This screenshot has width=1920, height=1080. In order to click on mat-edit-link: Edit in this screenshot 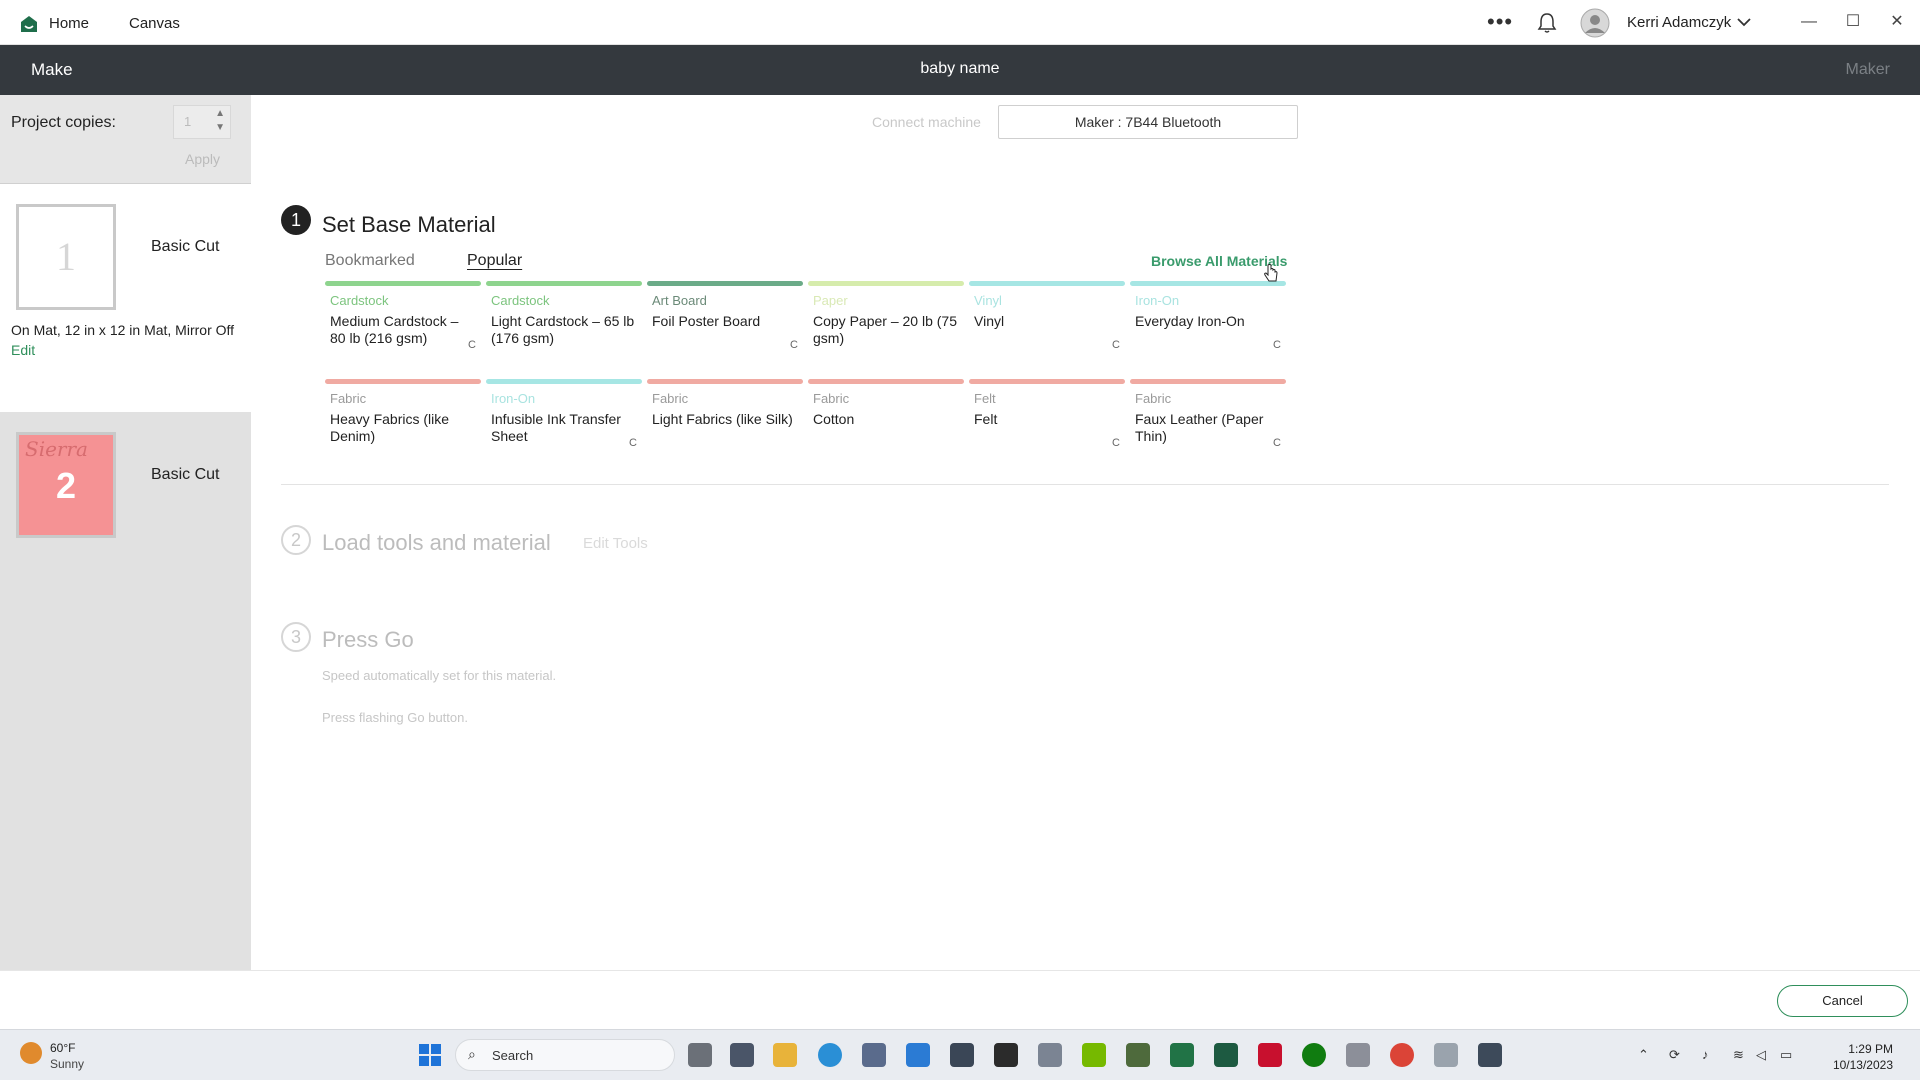, I will do `click(23, 350)`.